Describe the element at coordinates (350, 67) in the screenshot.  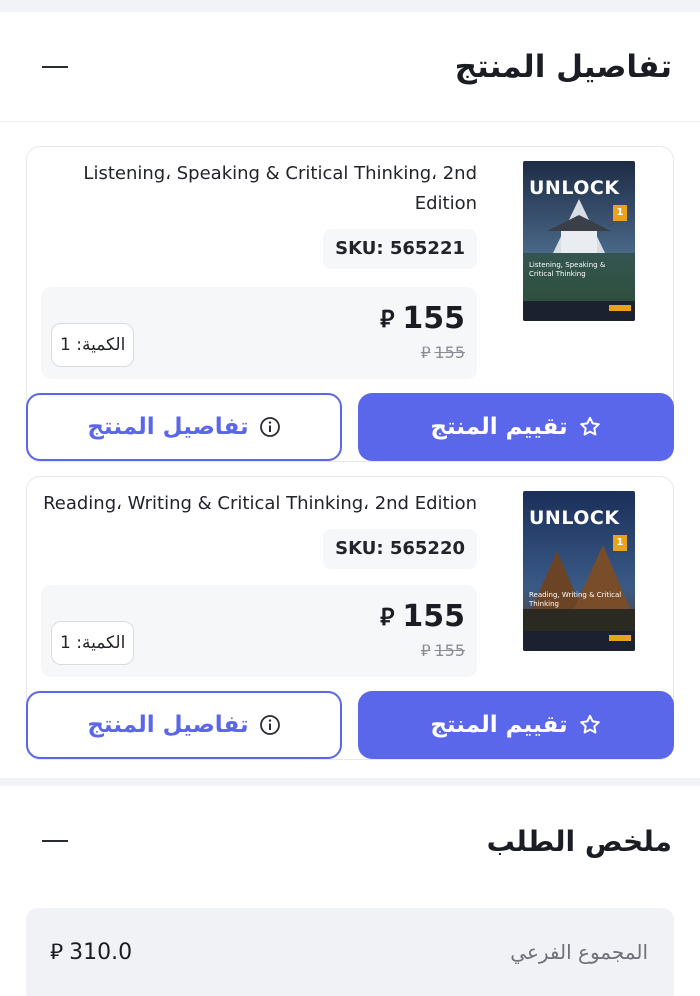
I see `product-details-header: تفاصيل المنتج` at that location.